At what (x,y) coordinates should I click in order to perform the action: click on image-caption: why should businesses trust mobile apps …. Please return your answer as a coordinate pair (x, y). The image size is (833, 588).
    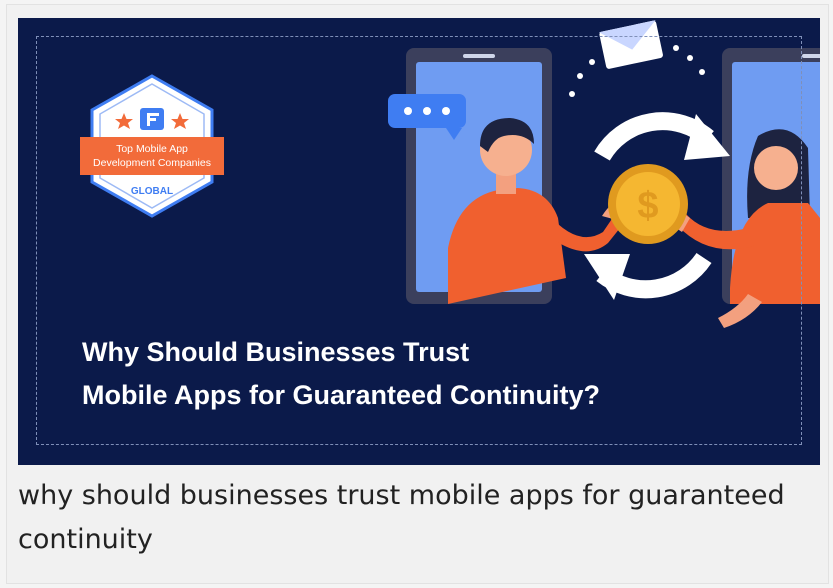
    Looking at the image, I should click on (401, 517).